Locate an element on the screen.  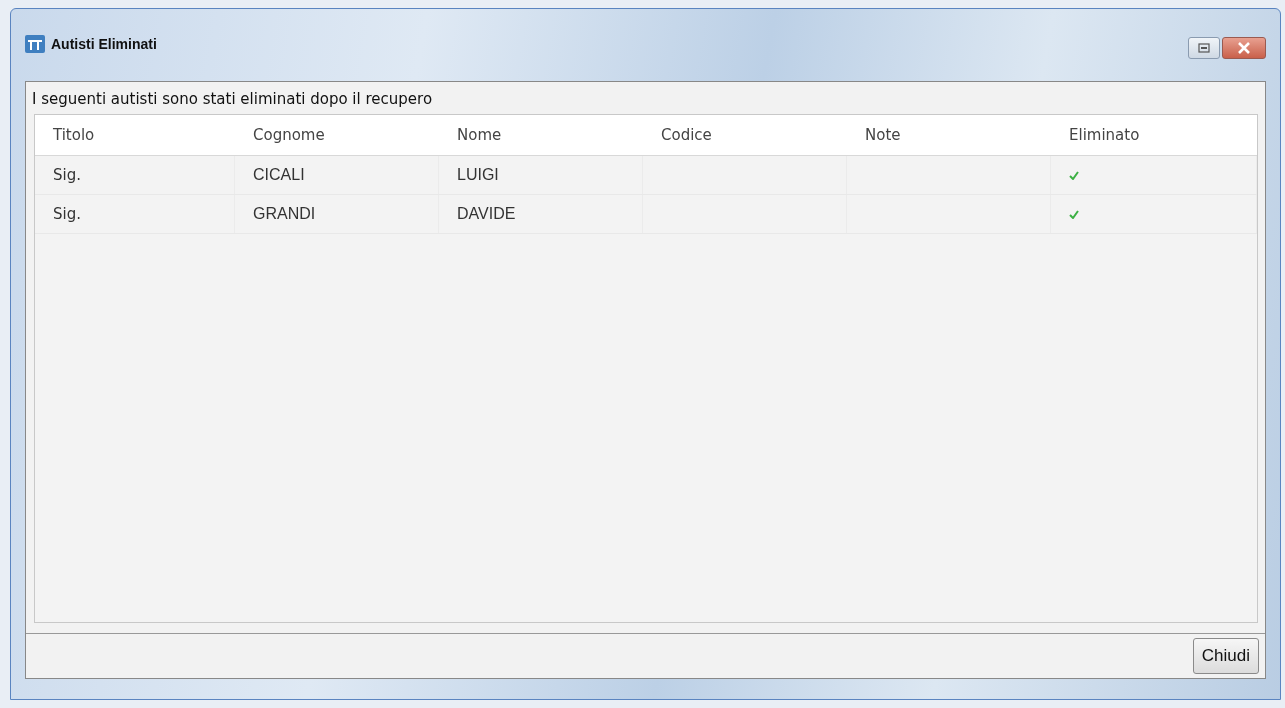
maximize-button is located at coordinates (1204, 48).